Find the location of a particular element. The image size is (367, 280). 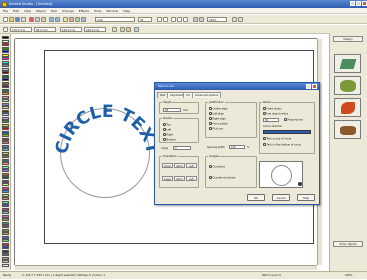

radius-object: Use object radius is located at coordinates (275, 113).